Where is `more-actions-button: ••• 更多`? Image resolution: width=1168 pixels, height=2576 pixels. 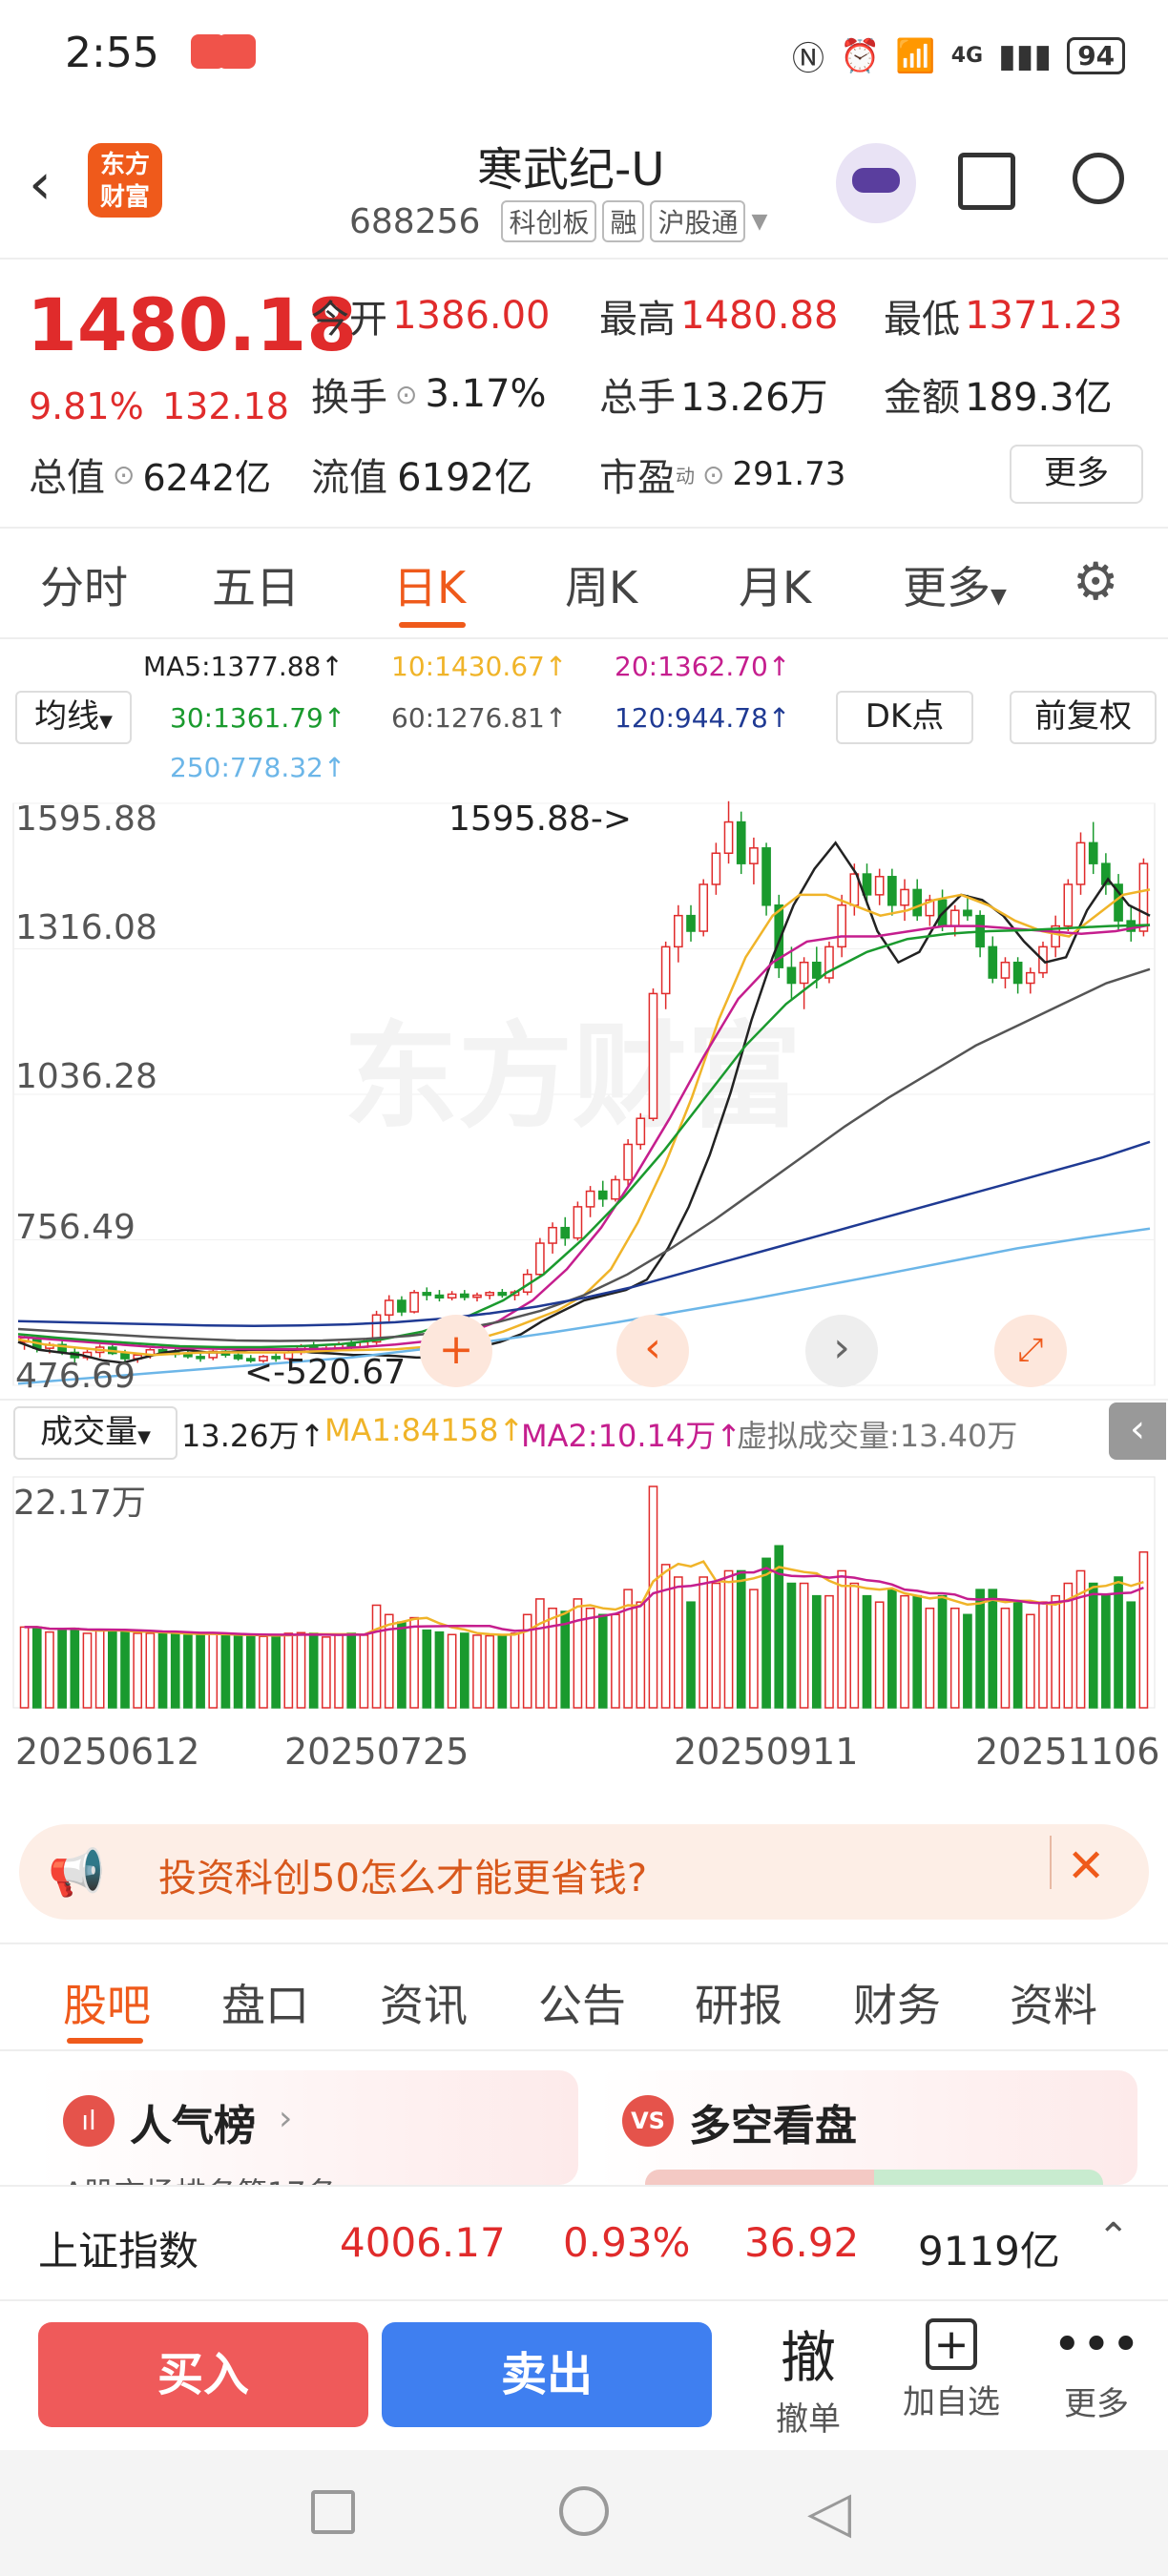 more-actions-button: ••• 更多 is located at coordinates (1096, 2368).